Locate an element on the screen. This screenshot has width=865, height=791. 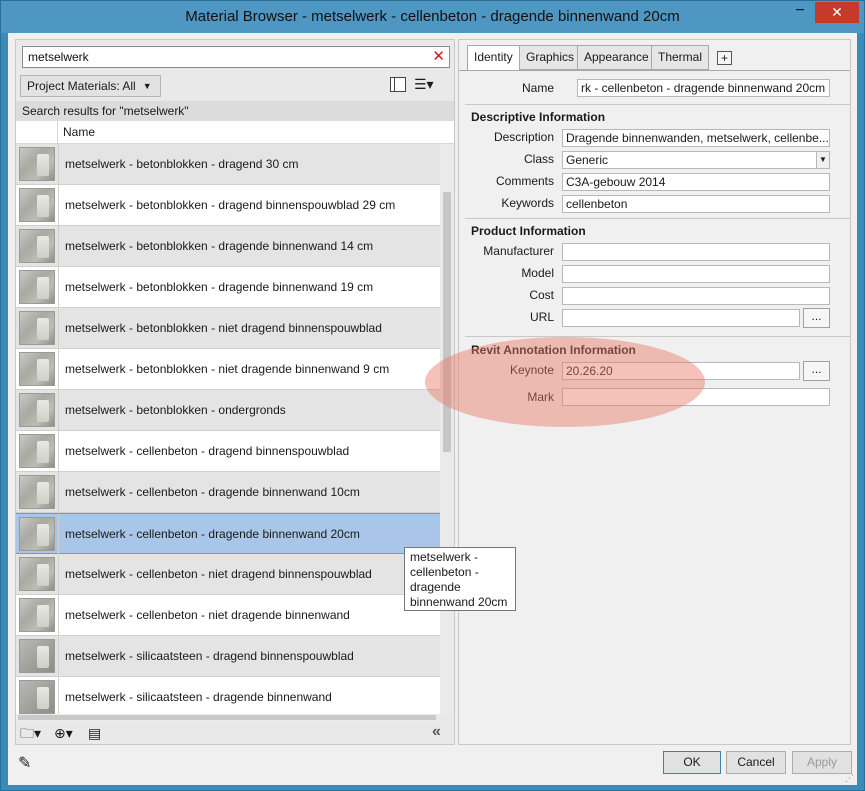
list-column-header: Name is located at coordinates (235, 132).